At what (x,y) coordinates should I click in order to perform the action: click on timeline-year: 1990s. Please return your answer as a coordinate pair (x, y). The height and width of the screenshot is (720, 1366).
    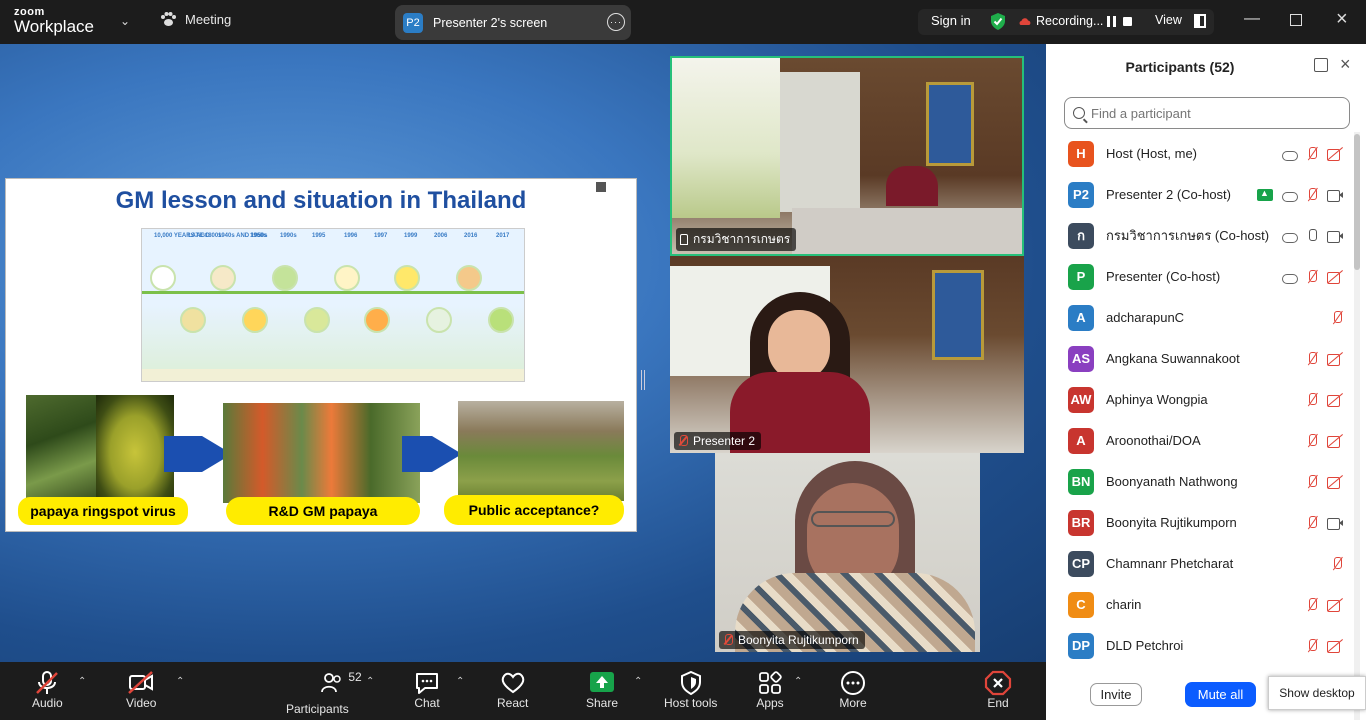
    Looking at the image, I should click on (288, 236).